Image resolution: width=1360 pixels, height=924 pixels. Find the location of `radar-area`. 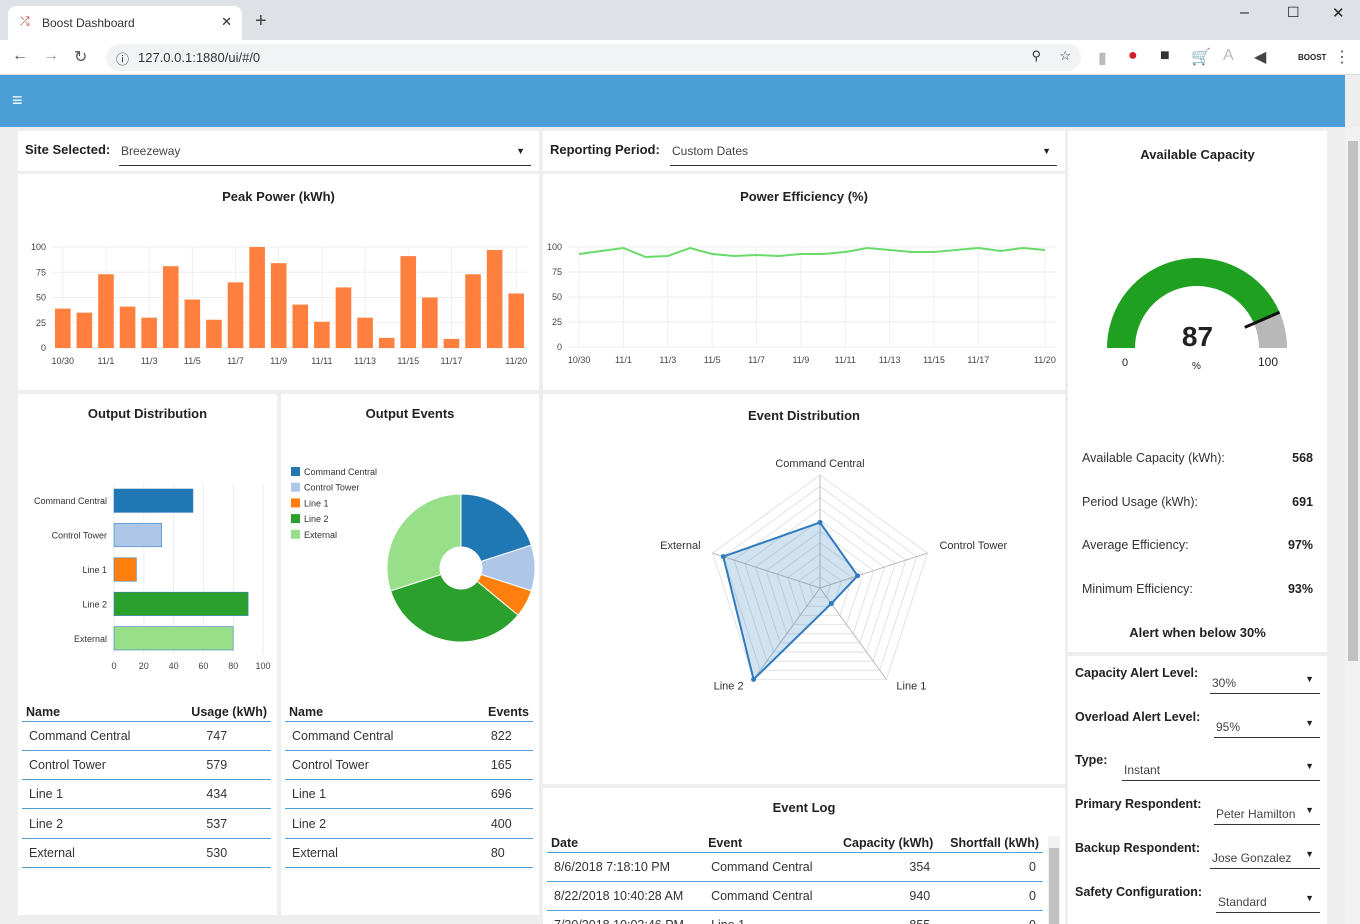

radar-area is located at coordinates (790, 601).